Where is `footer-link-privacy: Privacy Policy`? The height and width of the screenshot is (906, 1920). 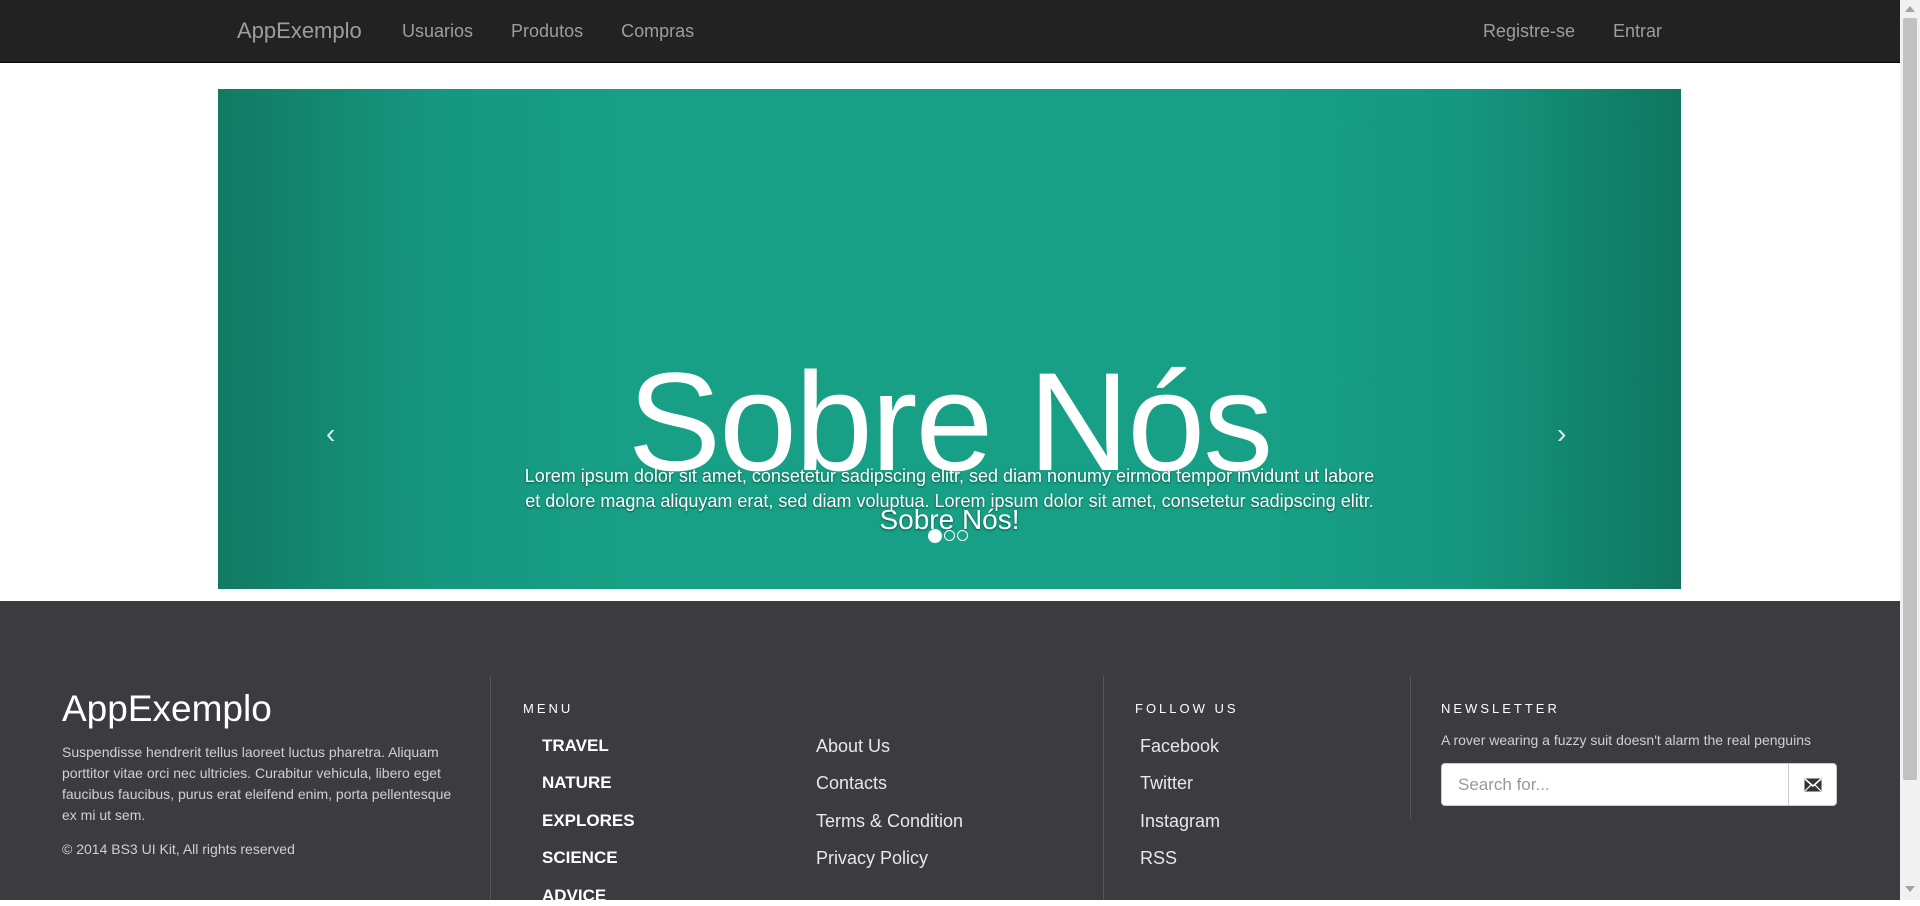 footer-link-privacy: Privacy Policy is located at coordinates (872, 858).